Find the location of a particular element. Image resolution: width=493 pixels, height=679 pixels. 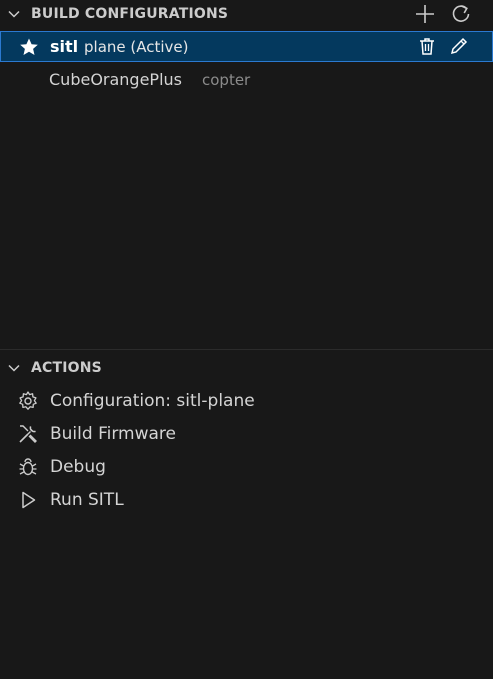

refresh-icon is located at coordinates (461, 13).